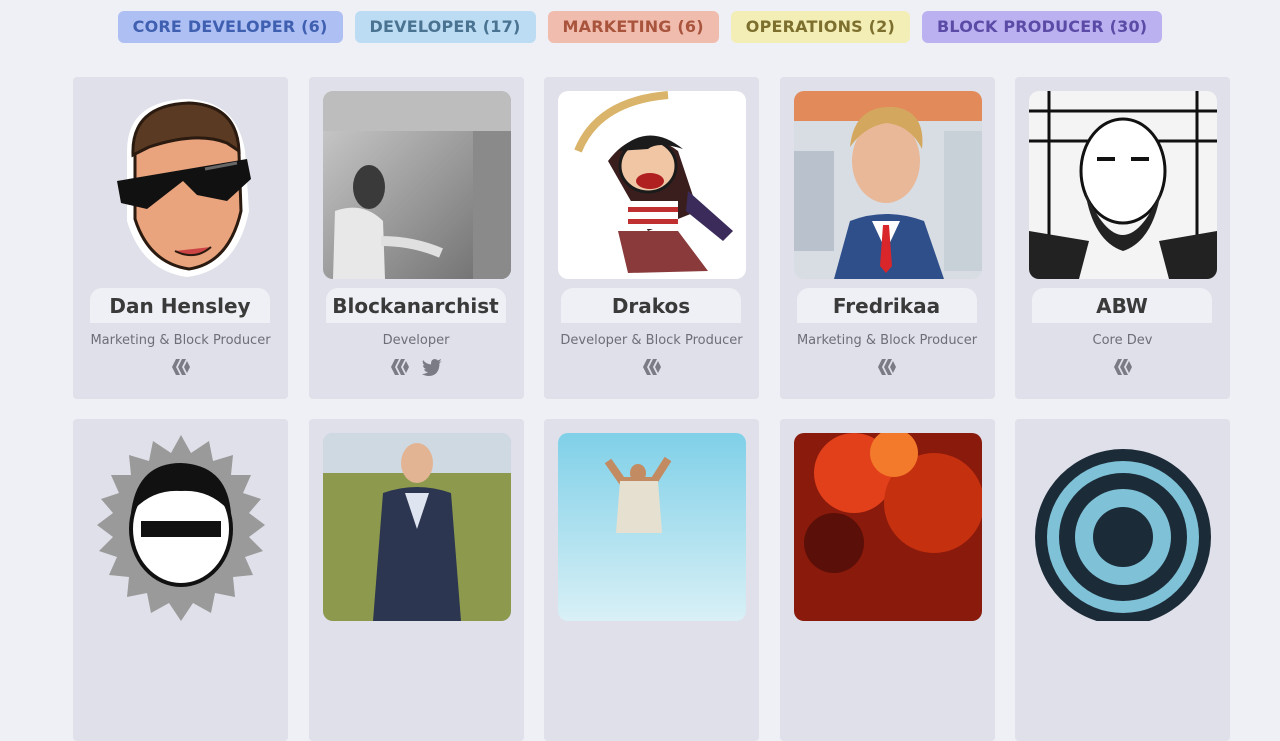 Image resolution: width=1280 pixels, height=741 pixels. I want to click on member-card: Dan Hensley Marketing & Block Producer, so click(180, 238).